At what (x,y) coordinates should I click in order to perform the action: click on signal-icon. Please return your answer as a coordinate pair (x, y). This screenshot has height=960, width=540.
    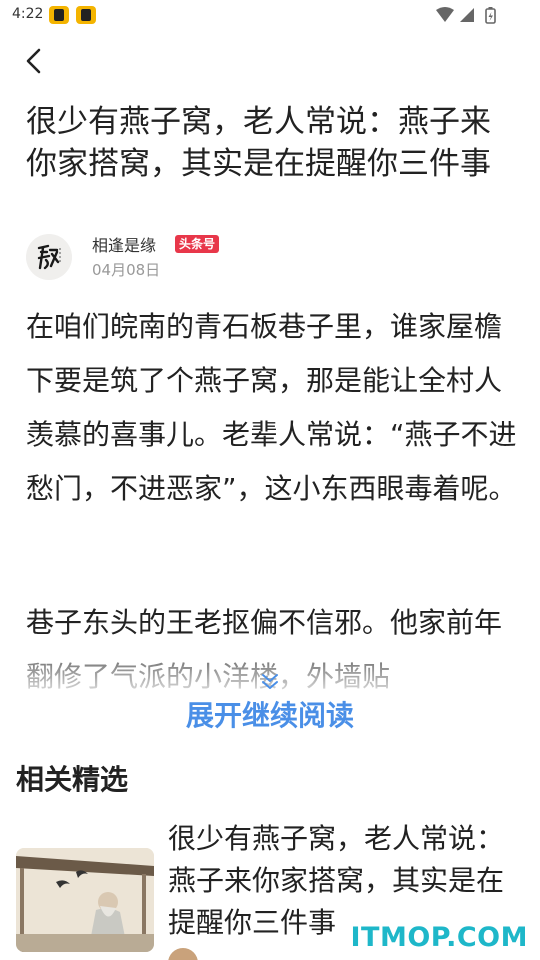
    Looking at the image, I should click on (467, 15).